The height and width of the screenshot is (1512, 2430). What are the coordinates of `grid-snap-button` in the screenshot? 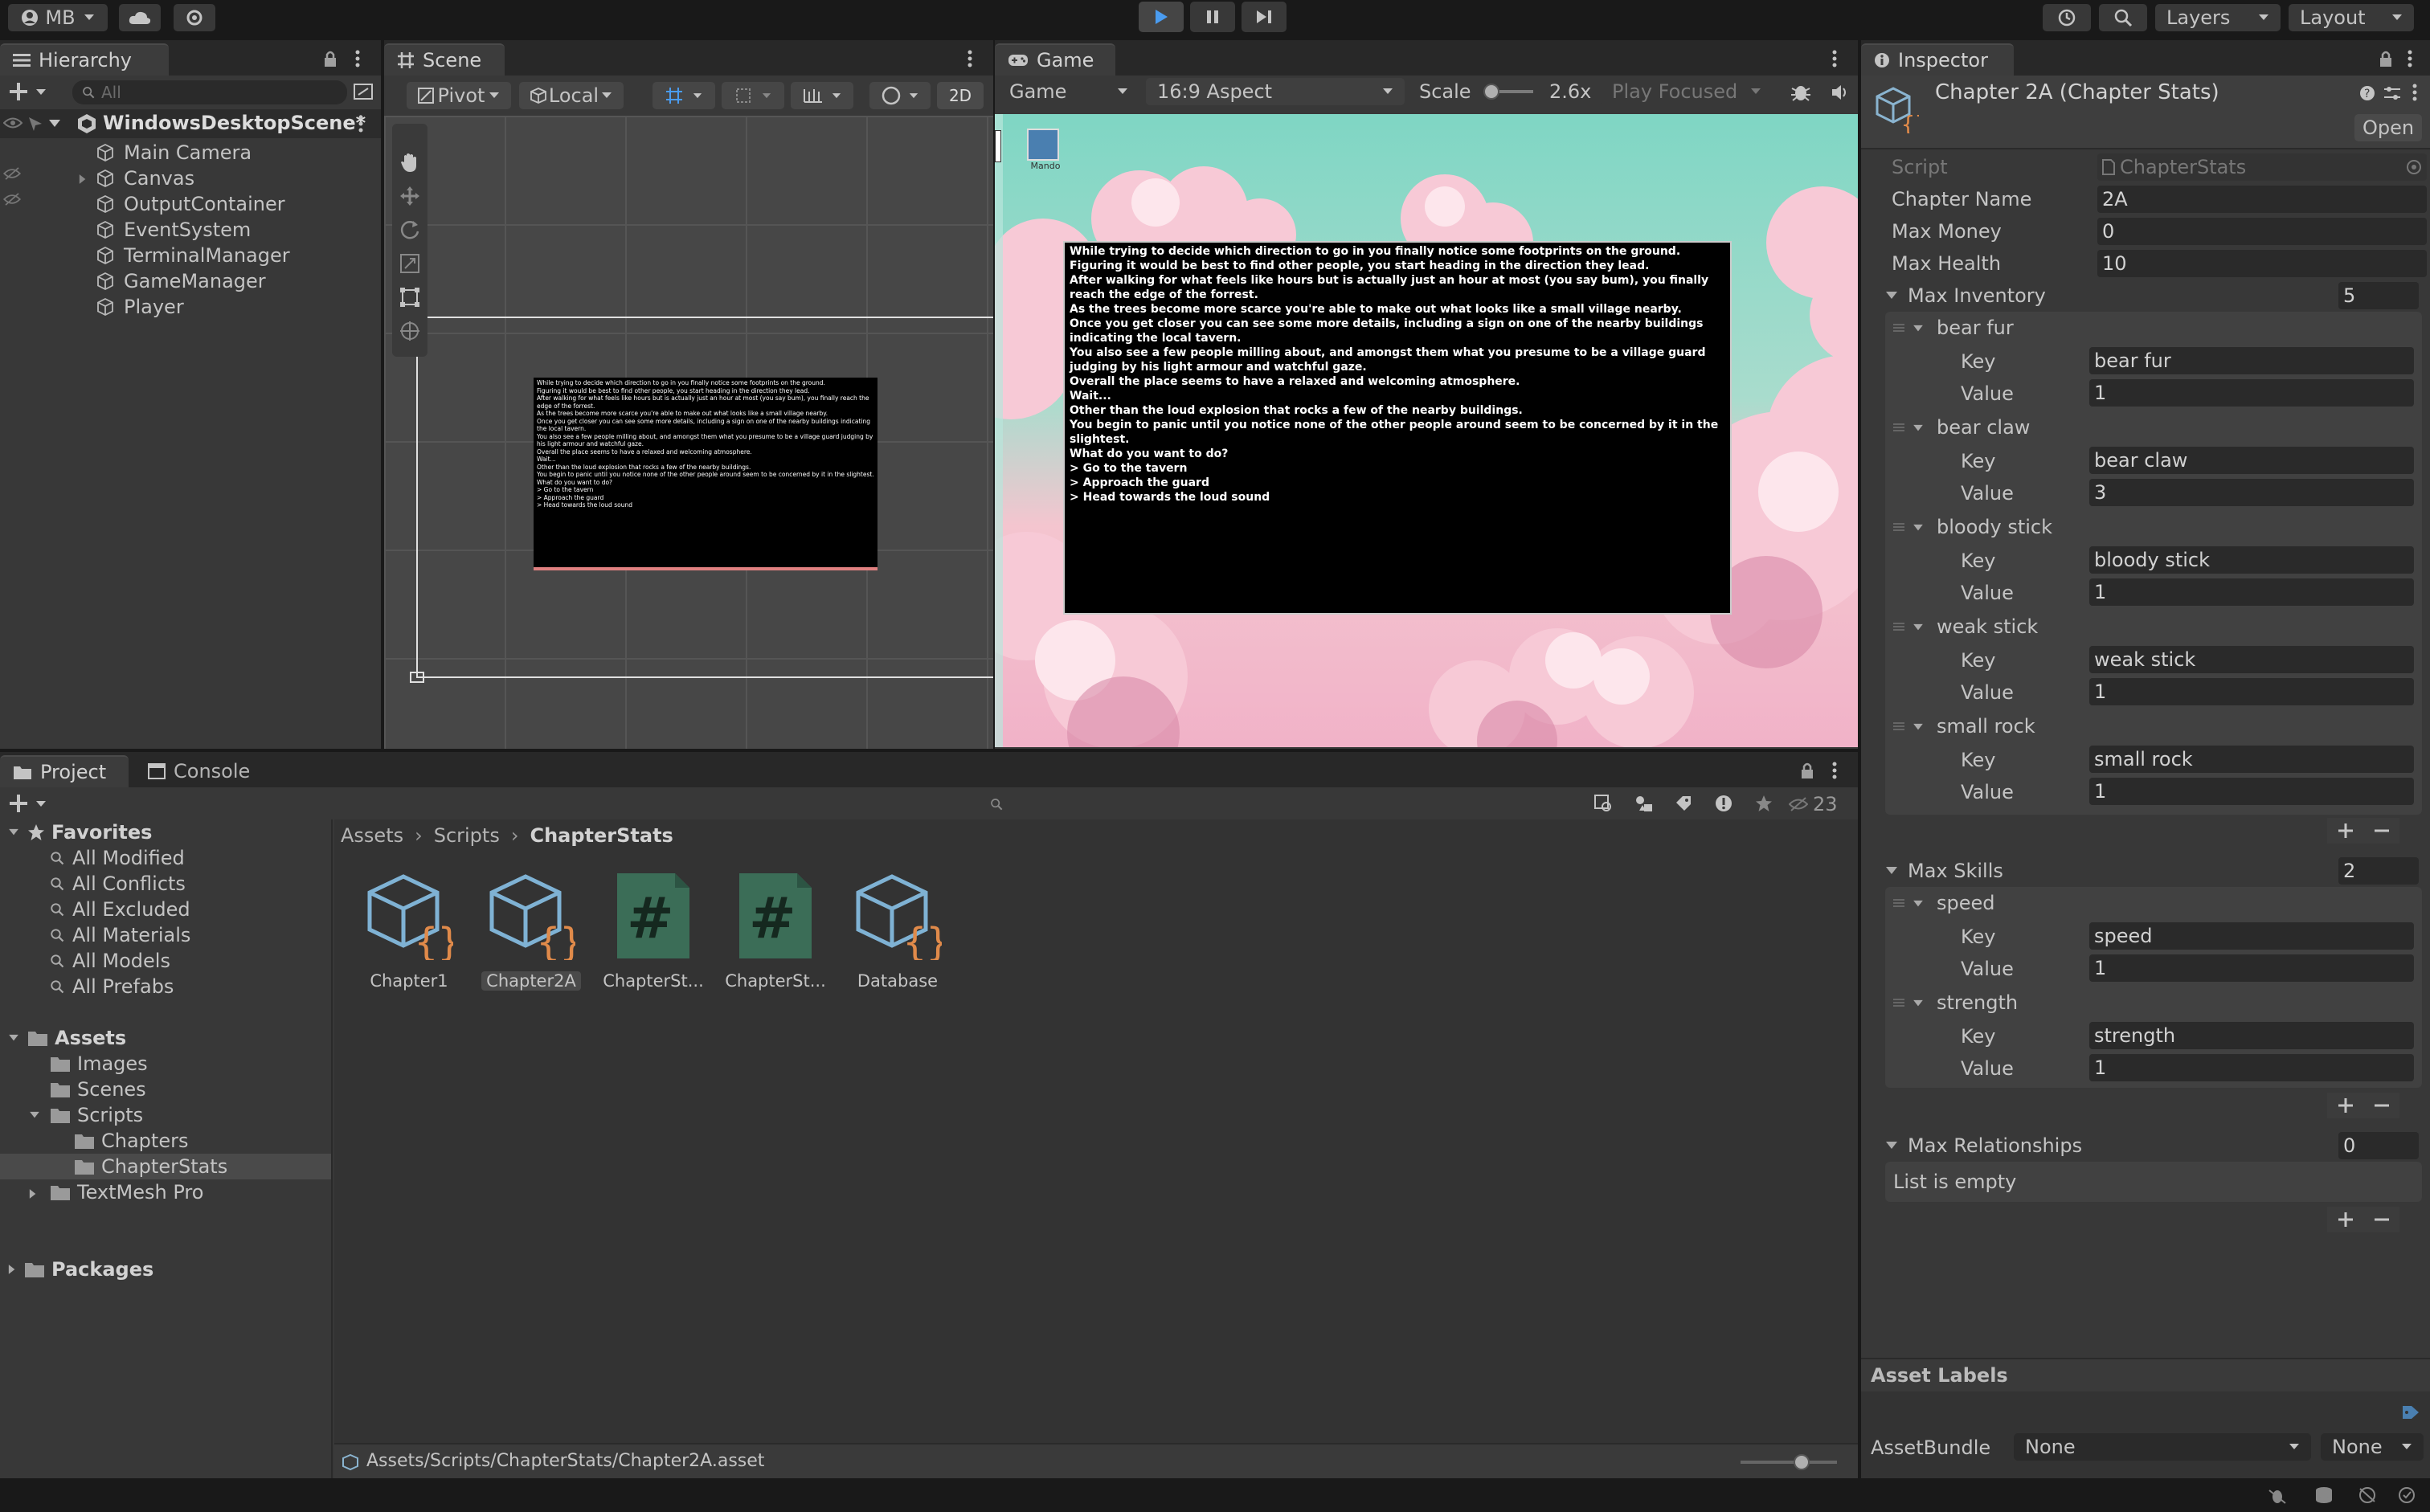 It's located at (683, 95).